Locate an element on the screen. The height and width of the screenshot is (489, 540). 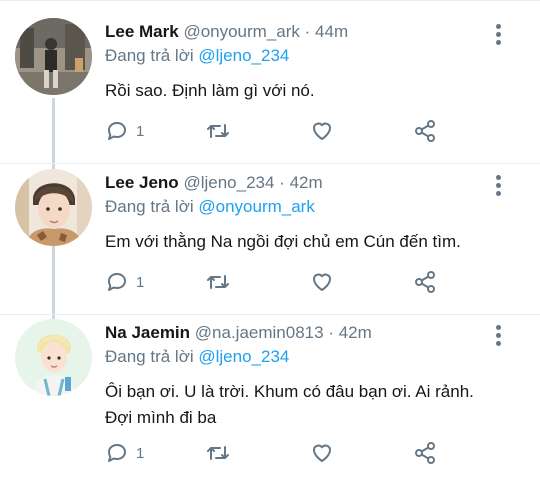
replying-to: Đang trả lời @onyourm_ark is located at coordinates (302, 207).